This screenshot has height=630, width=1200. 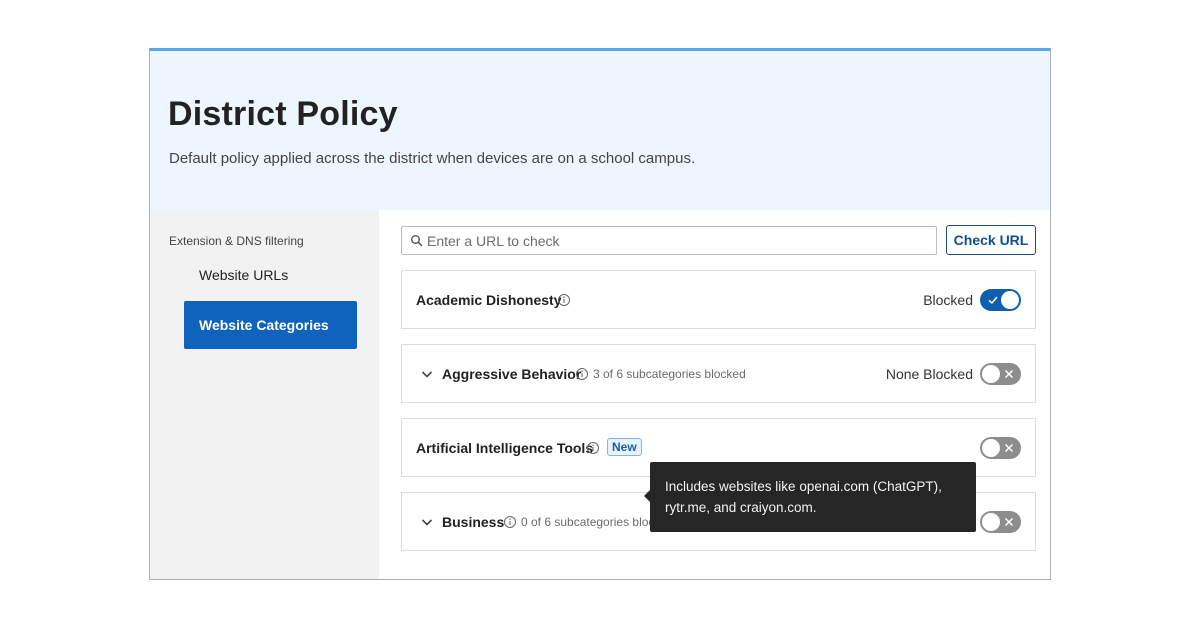 What do you see at coordinates (669, 374) in the screenshot?
I see `subcategory-count: 3 of 6 subcategories blocked` at bounding box center [669, 374].